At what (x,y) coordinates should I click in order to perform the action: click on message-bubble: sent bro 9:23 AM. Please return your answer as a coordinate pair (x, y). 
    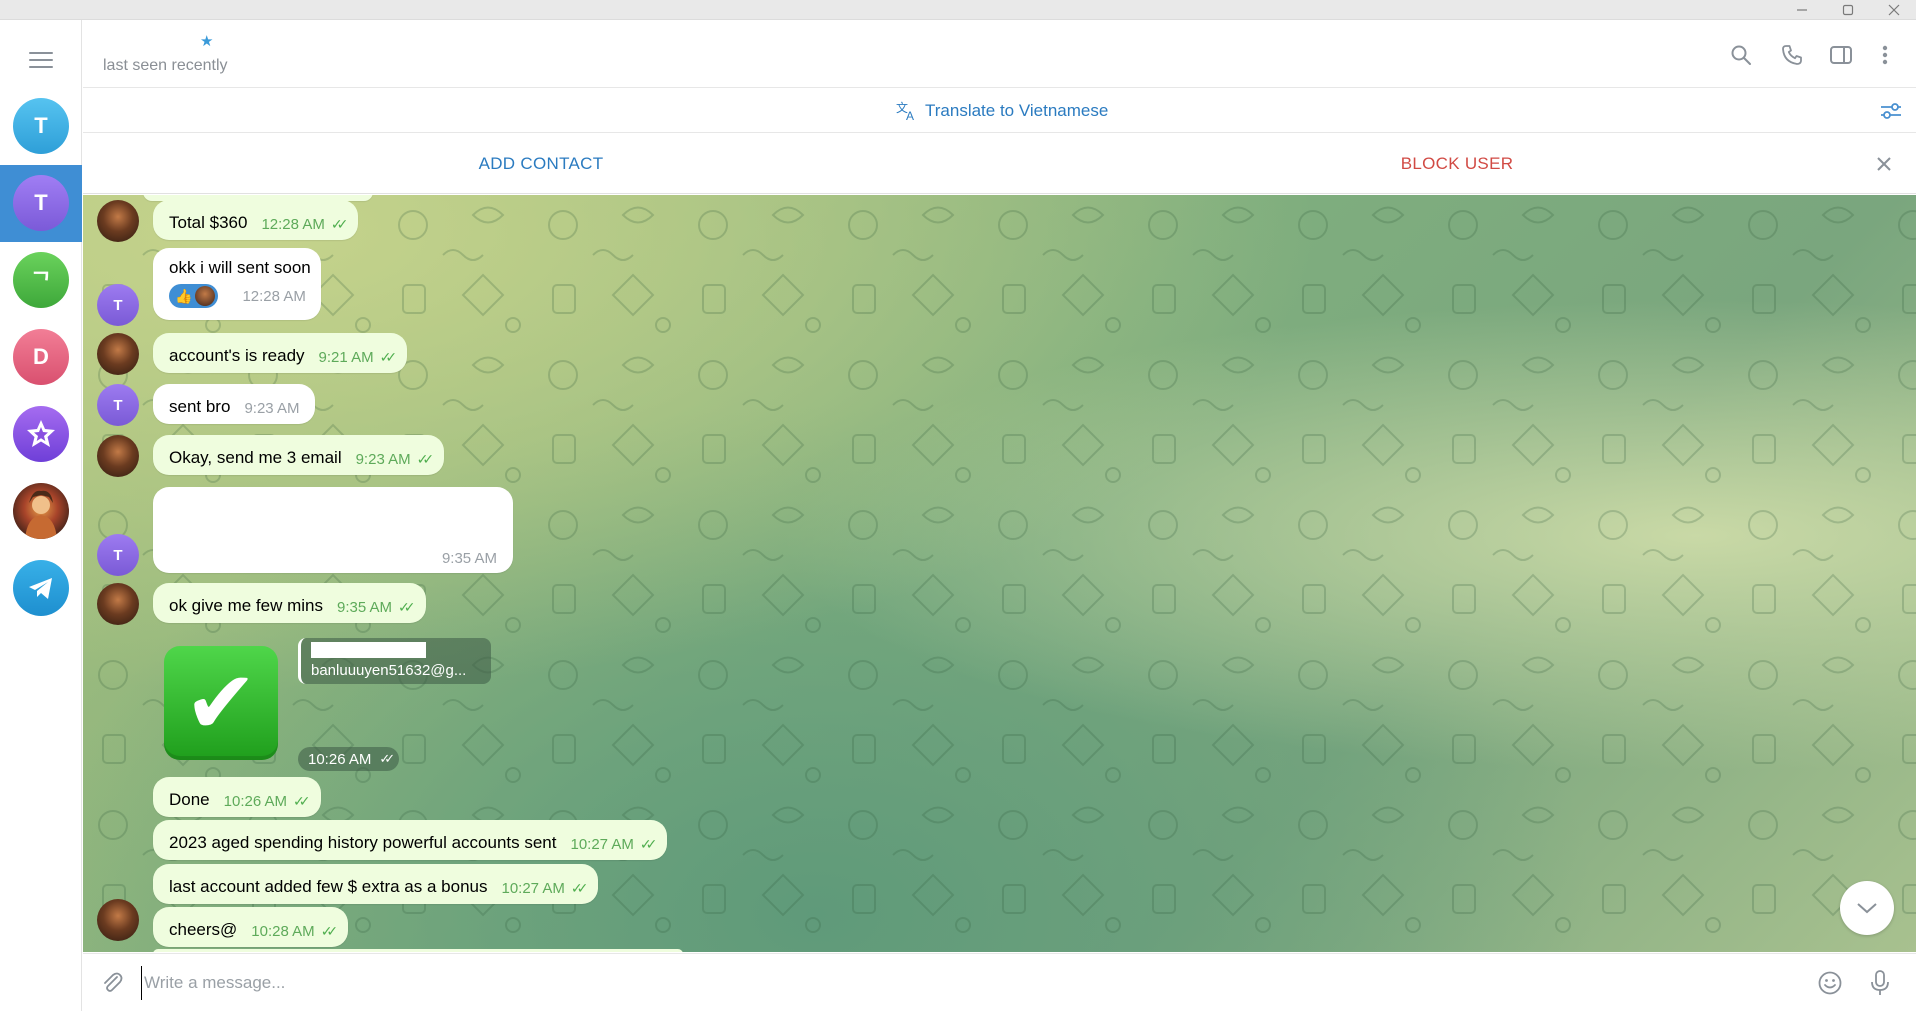
    Looking at the image, I should click on (234, 404).